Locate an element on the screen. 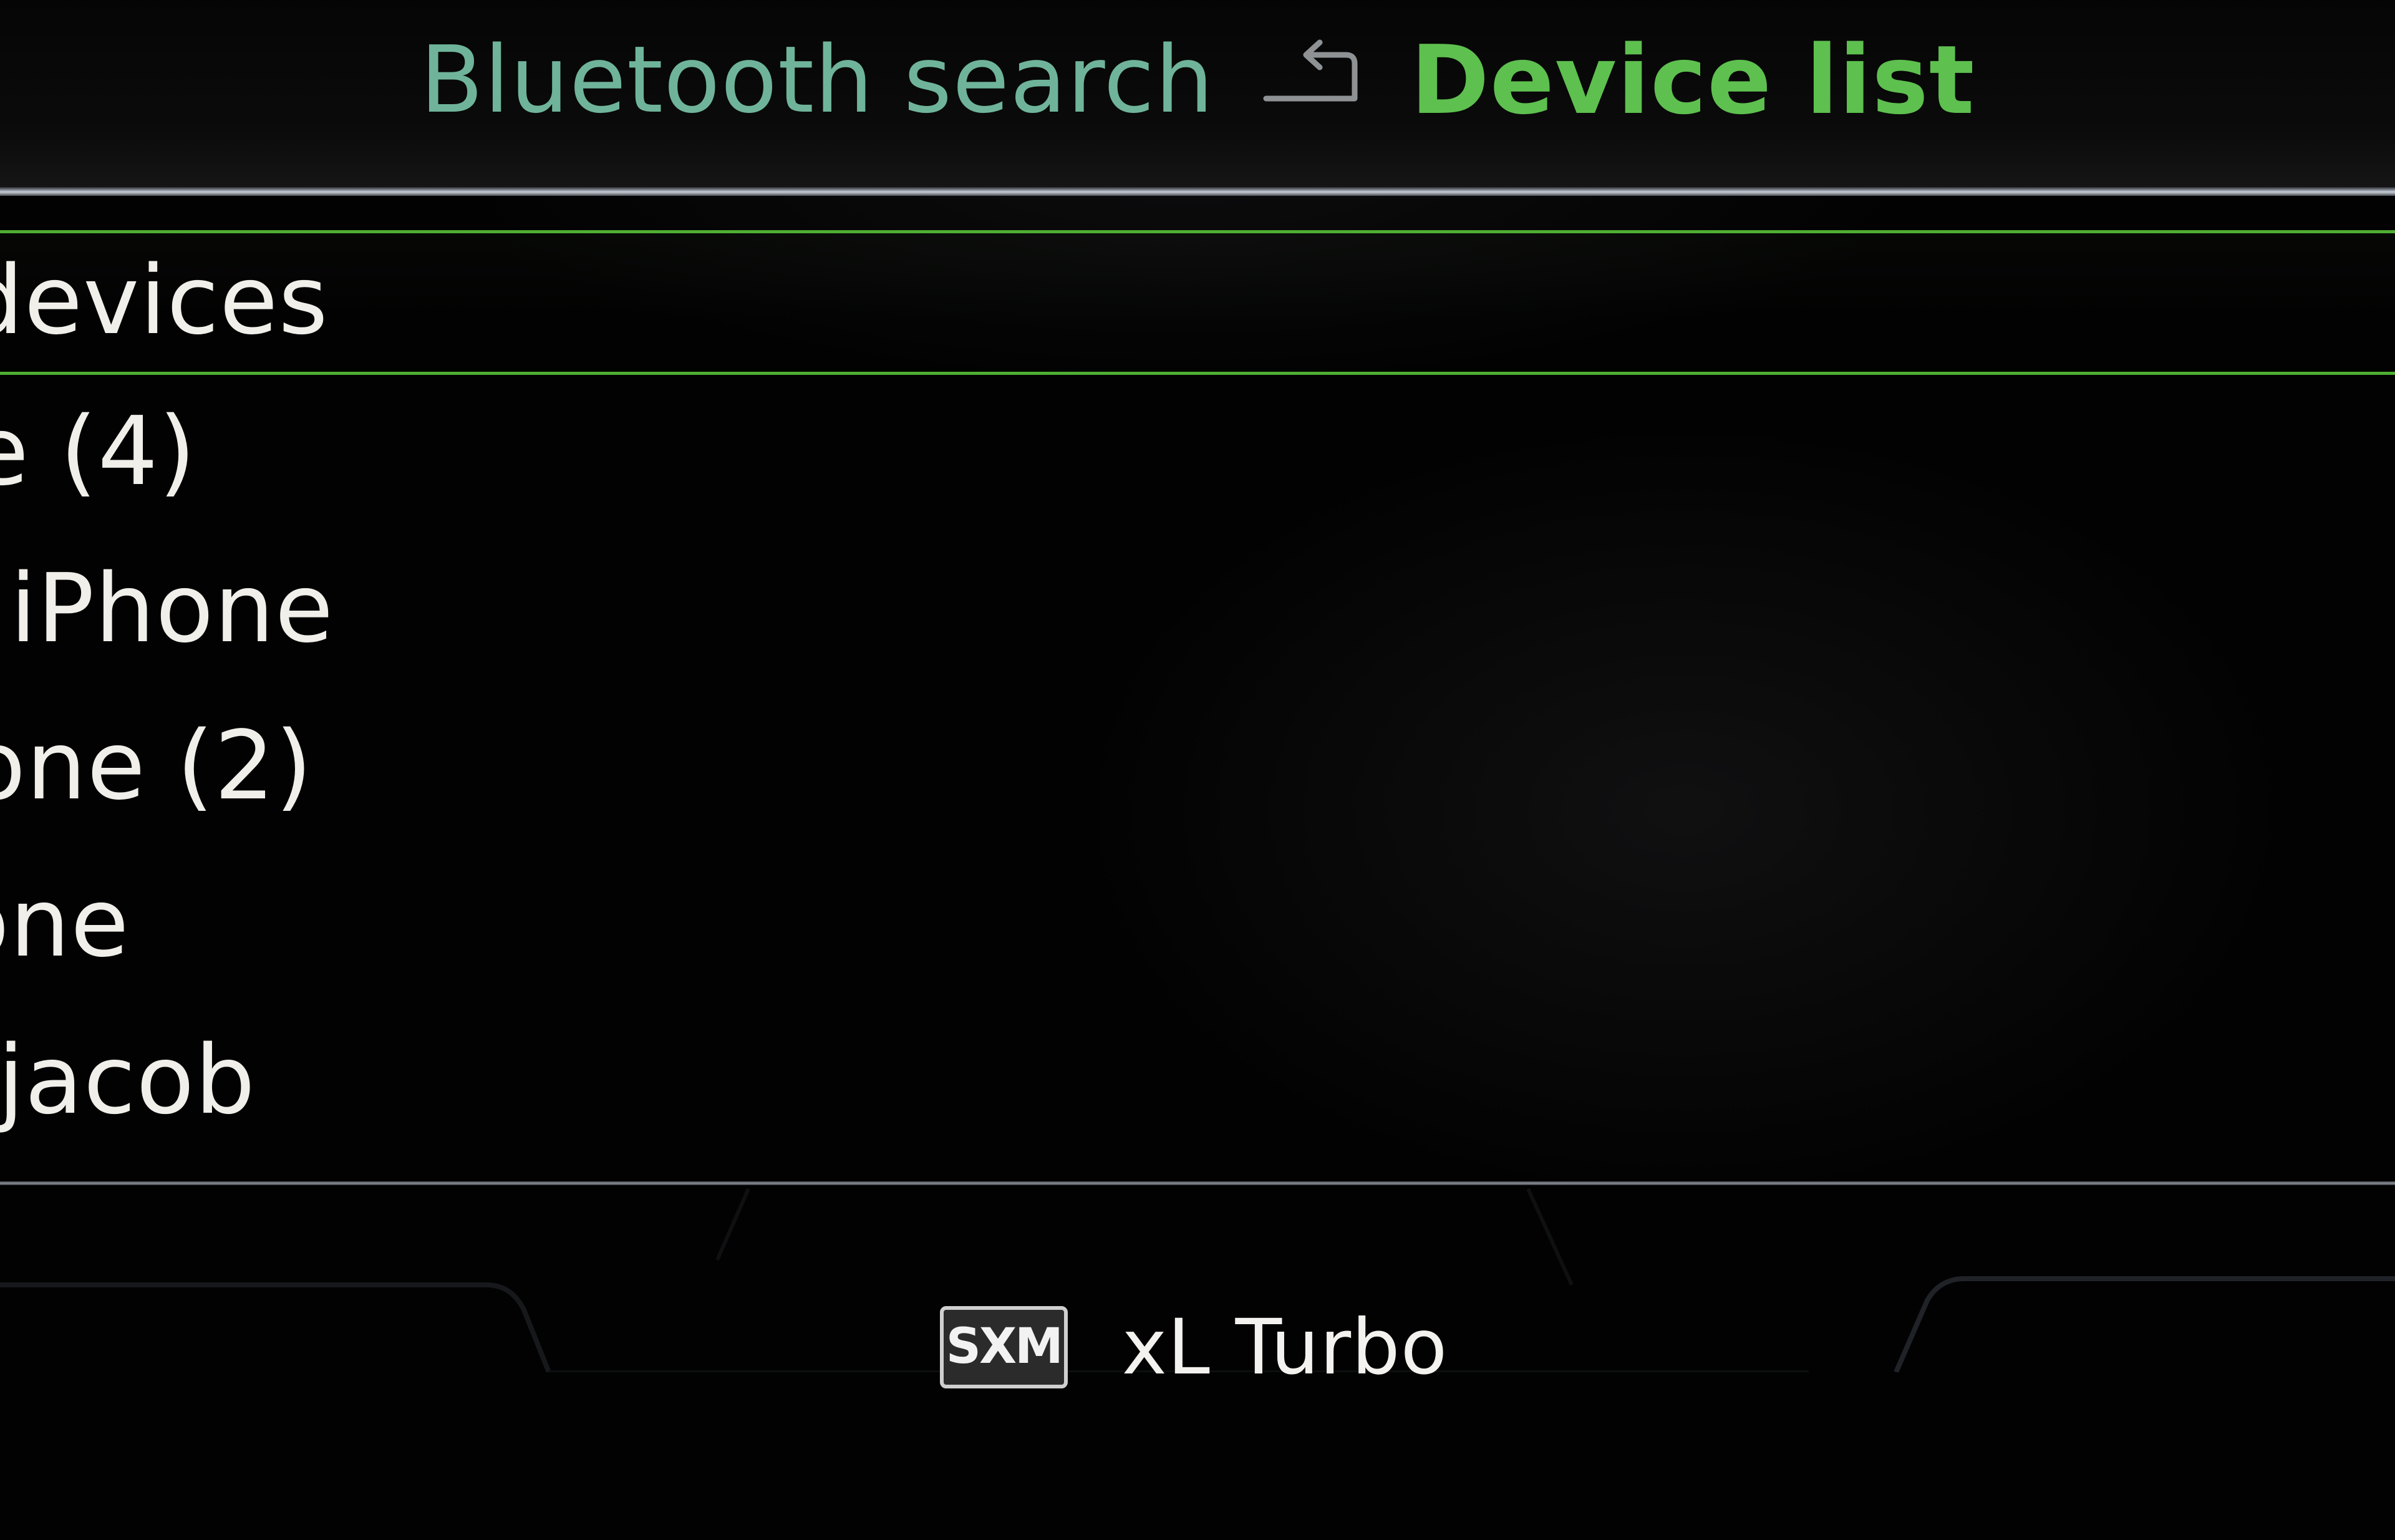  list-item-label: Georges’s iPhone is located at coordinates (167, 608).